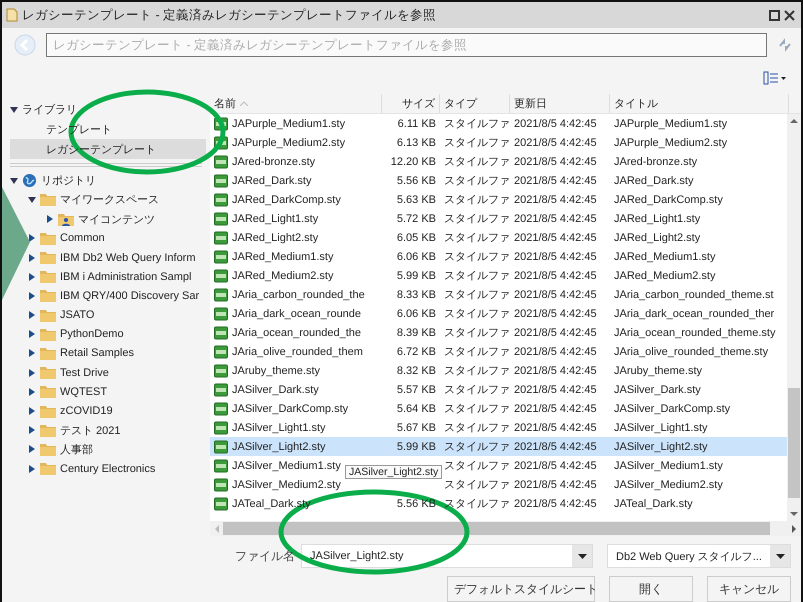  Describe the element at coordinates (97, 353) in the screenshot. I see `tree-item: Retail Samples` at that location.